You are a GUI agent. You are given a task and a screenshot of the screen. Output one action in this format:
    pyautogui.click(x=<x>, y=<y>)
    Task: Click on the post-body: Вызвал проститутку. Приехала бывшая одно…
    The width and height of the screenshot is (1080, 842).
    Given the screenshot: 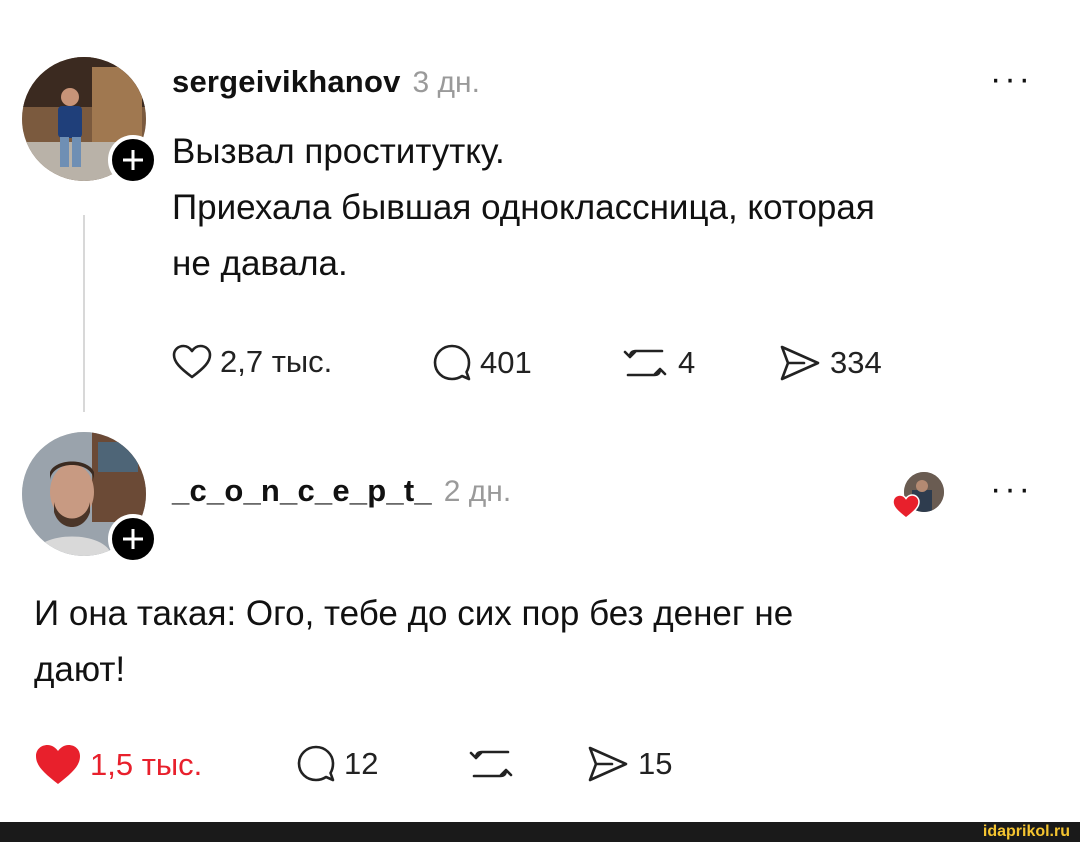 What is the action you would take?
    pyautogui.click(x=523, y=208)
    